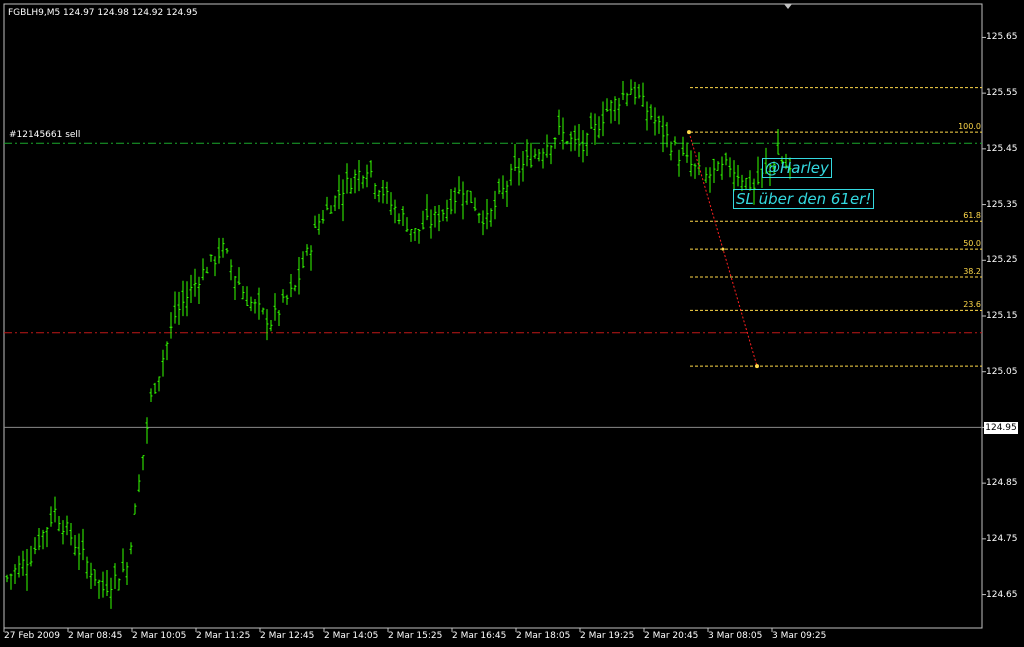  I want to click on time-tick-label: 2 Mar 18:05, so click(543, 636).